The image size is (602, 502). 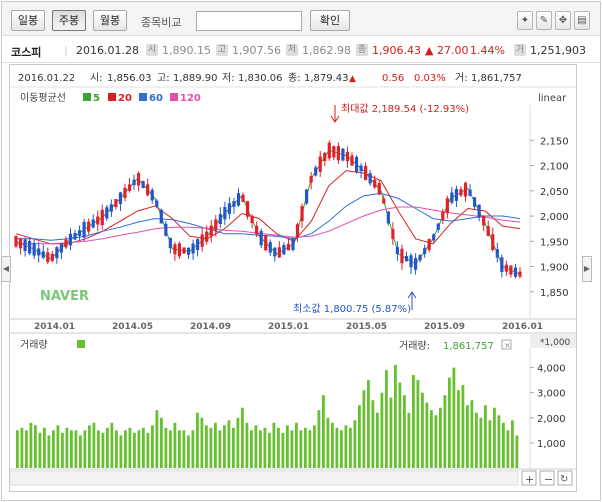 I want to click on plus-icon: +, so click(x=529, y=479).